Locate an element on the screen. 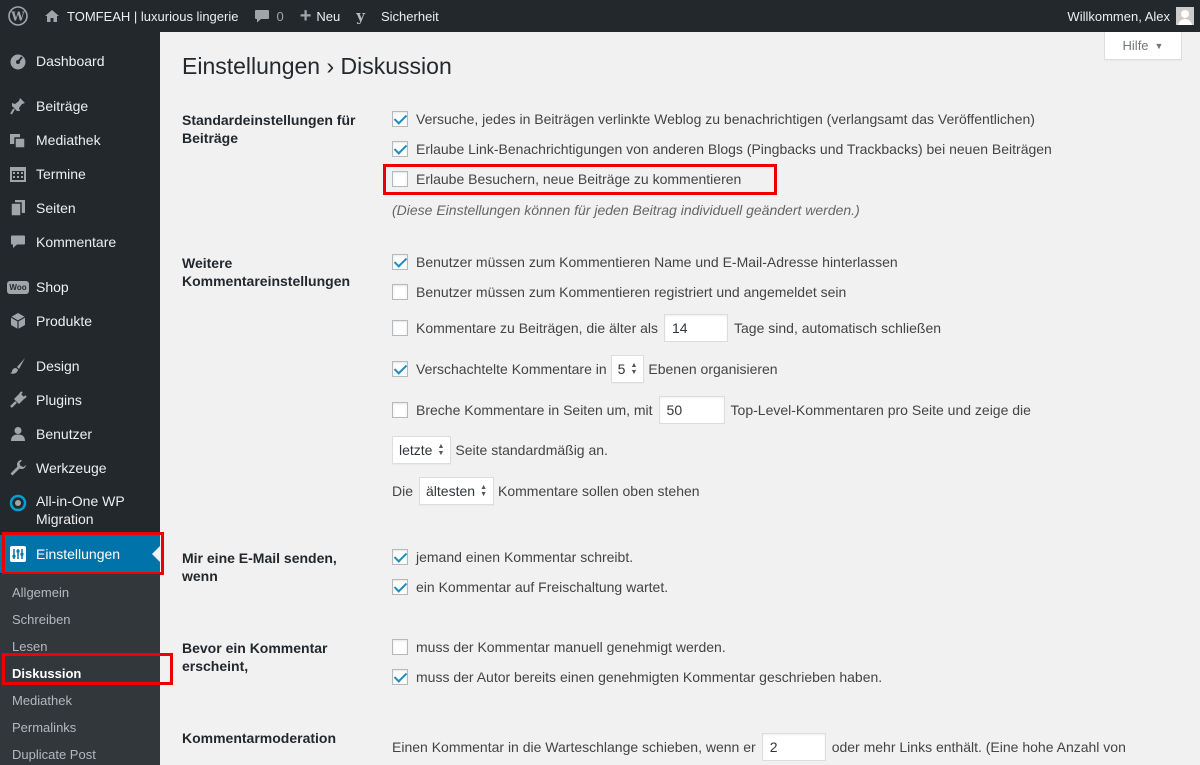  option-row-comments-notify: jemand einen Kommentar schreibt. is located at coordinates (512, 557).